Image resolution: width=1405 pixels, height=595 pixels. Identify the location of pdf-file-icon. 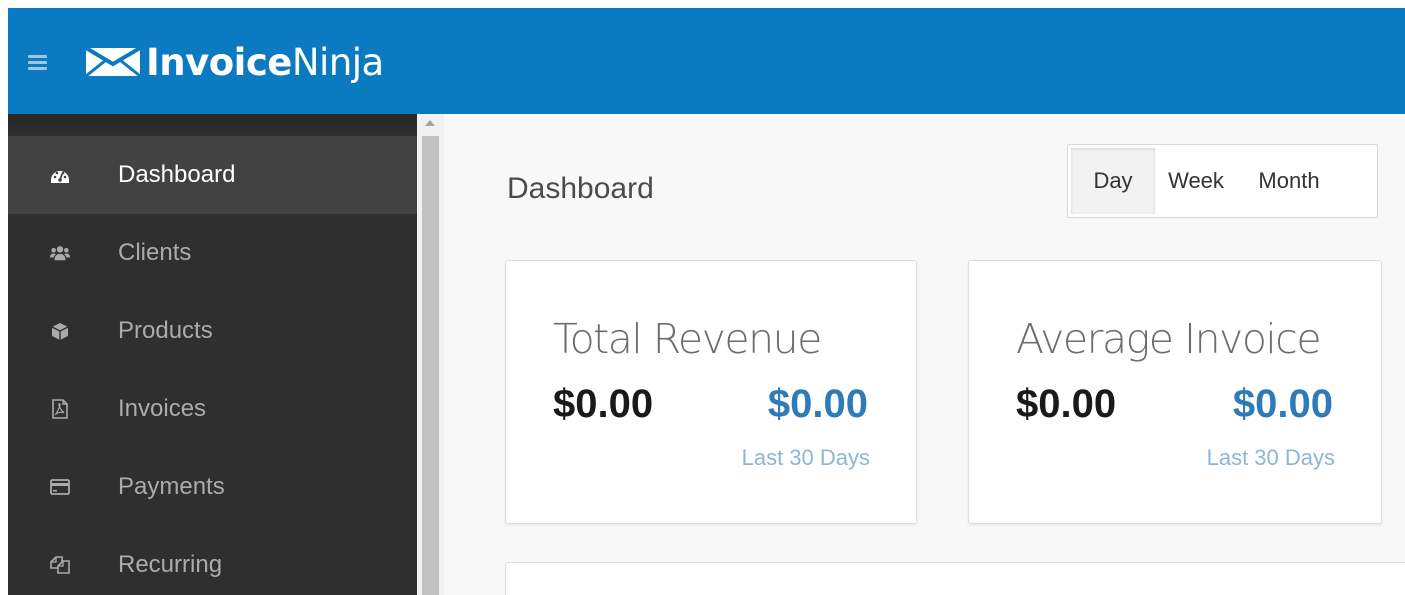
(60, 409).